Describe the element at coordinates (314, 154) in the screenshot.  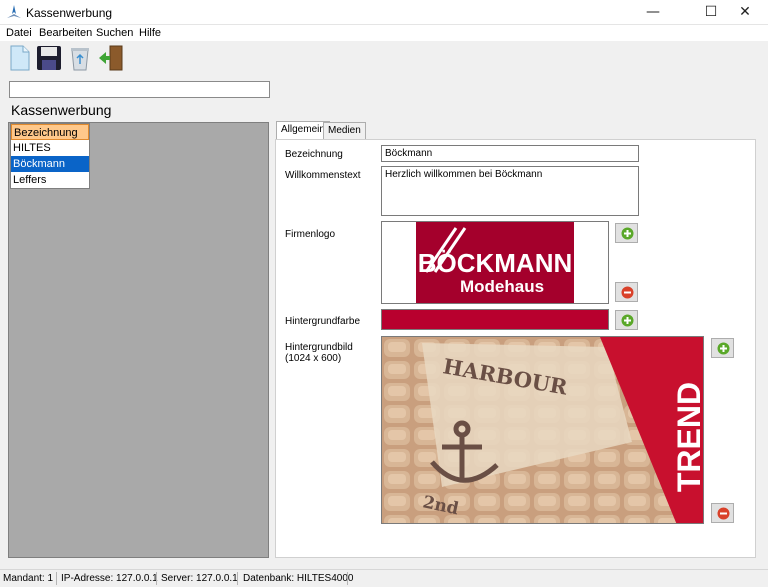
I see `label-bezeichnung: Bezeichnung` at that location.